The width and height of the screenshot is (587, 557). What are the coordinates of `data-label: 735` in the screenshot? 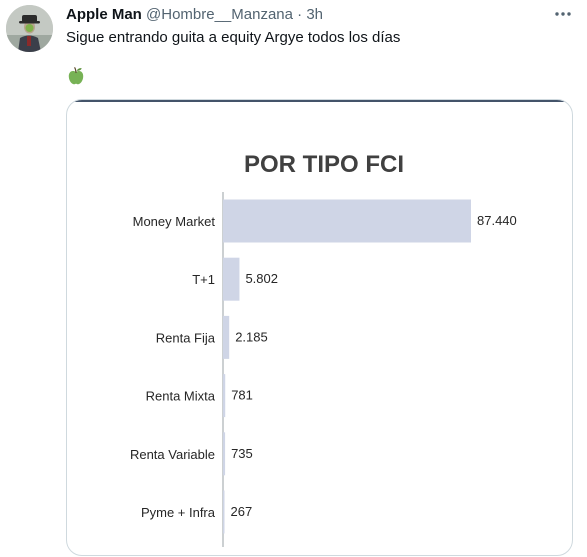 It's located at (242, 453).